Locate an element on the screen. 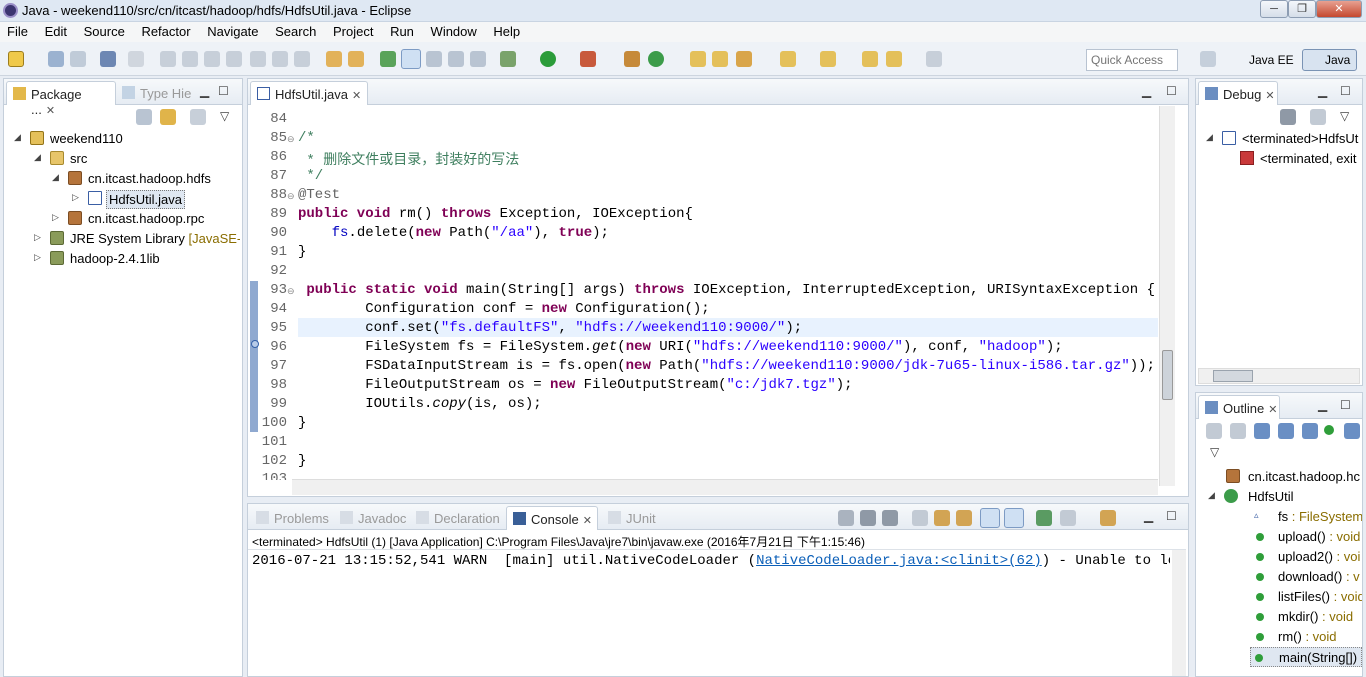 The width and height of the screenshot is (1366, 677). code-line-86: * 删除文件或目录，封装好的写法 is located at coordinates (408, 159).